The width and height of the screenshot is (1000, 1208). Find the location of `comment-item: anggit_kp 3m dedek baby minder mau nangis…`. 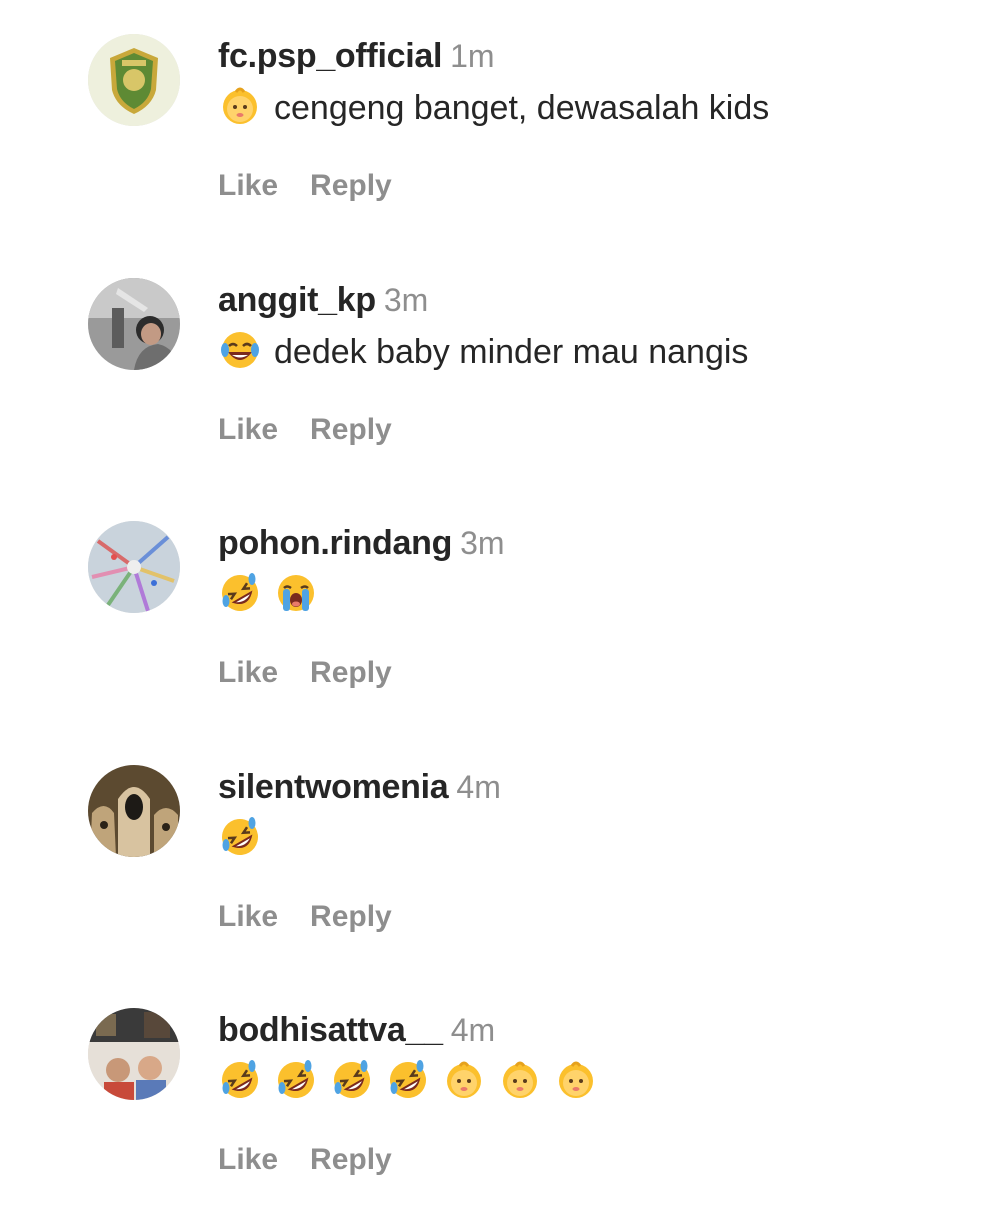

comment-item: anggit_kp 3m dedek baby minder mau nangis… is located at coordinates (528, 378).